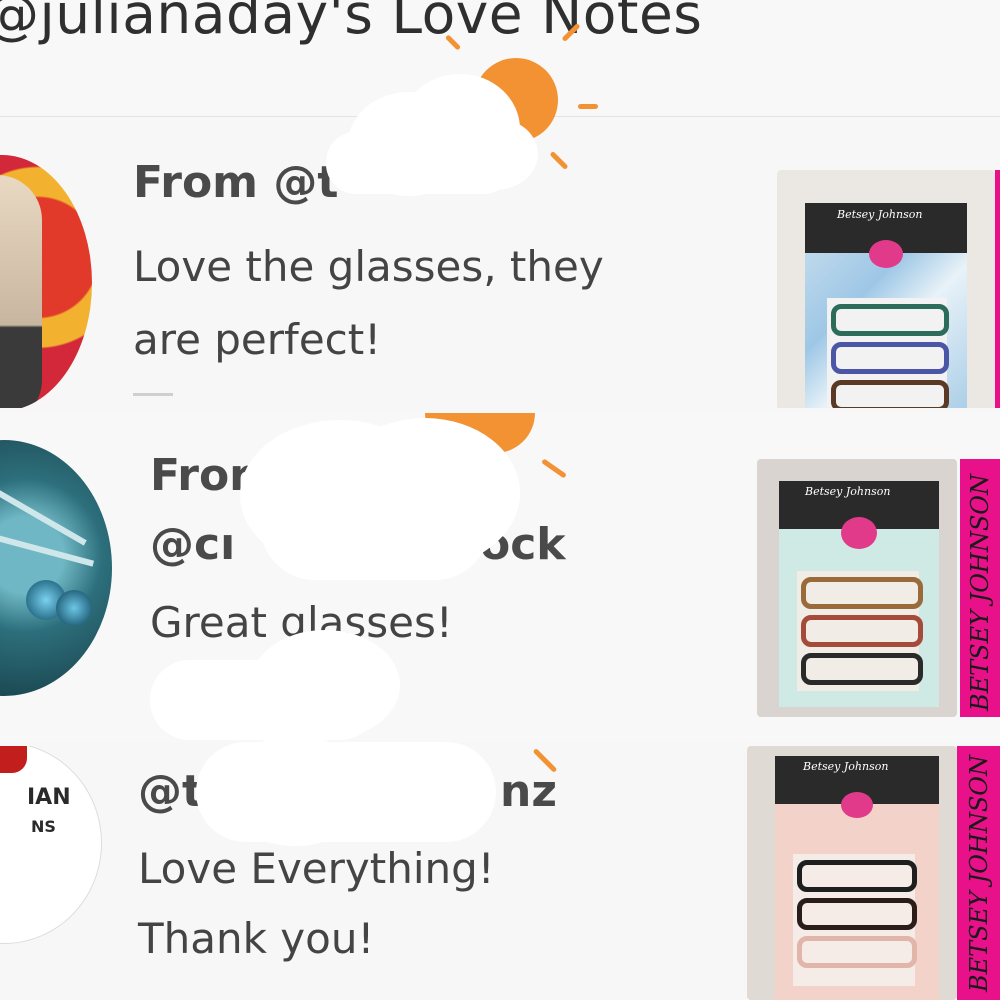 The image size is (1000, 1000). What do you see at coordinates (236, 182) in the screenshot?
I see `note-from: From @t` at bounding box center [236, 182].